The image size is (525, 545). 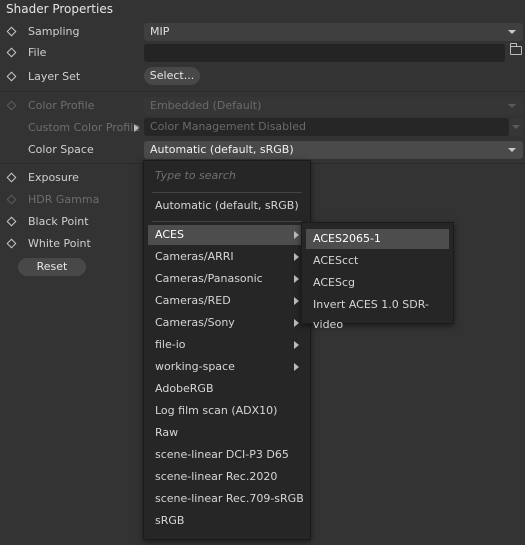 What do you see at coordinates (64, 199) in the screenshot?
I see `hdr-gamma-label: HDR Gamma` at bounding box center [64, 199].